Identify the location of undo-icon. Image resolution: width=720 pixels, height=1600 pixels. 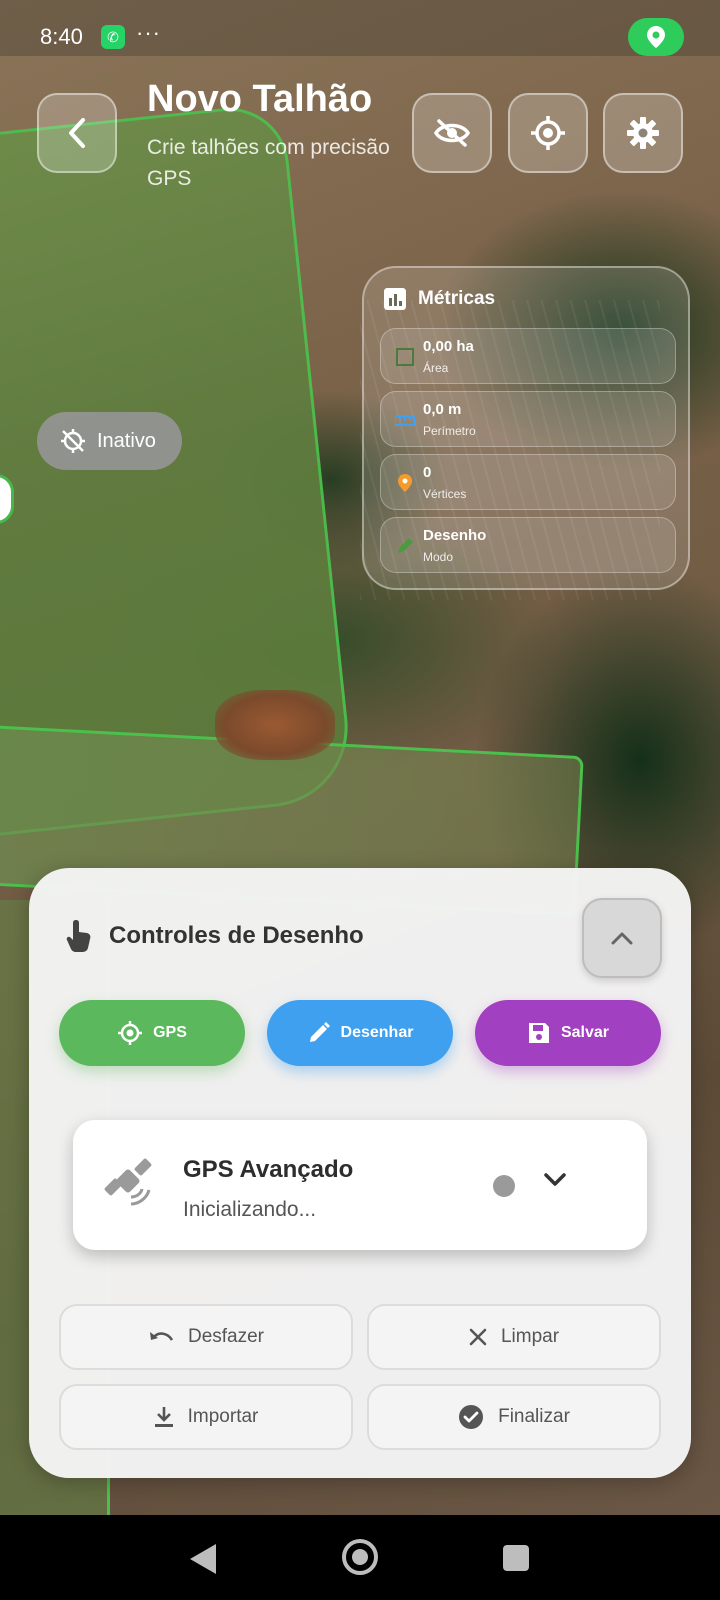
(161, 1336).